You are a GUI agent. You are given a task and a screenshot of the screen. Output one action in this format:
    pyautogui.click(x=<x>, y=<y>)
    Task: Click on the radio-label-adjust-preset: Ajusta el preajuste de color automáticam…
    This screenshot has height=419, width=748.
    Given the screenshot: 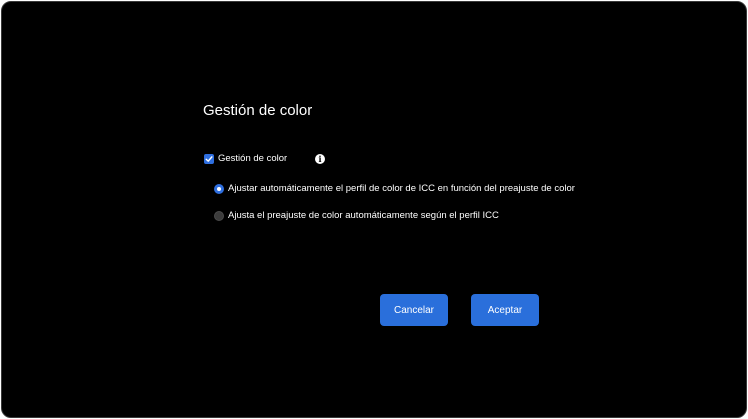 What is the action you would take?
    pyautogui.click(x=363, y=215)
    